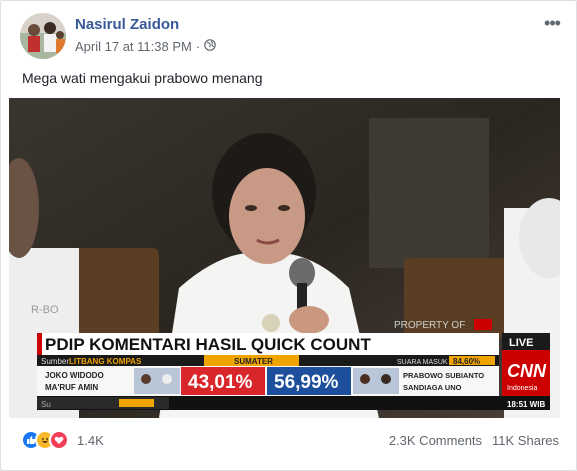 This screenshot has height=471, width=577. Describe the element at coordinates (306, 382) in the screenshot. I see `percent-right: 56,99%` at that location.